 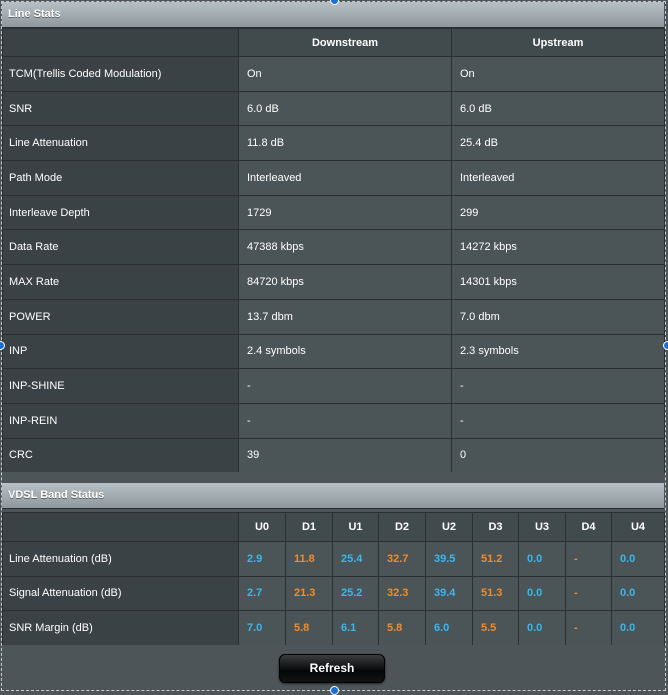 What do you see at coordinates (120, 559) in the screenshot?
I see `row-label: Line Attenuation (dB)` at bounding box center [120, 559].